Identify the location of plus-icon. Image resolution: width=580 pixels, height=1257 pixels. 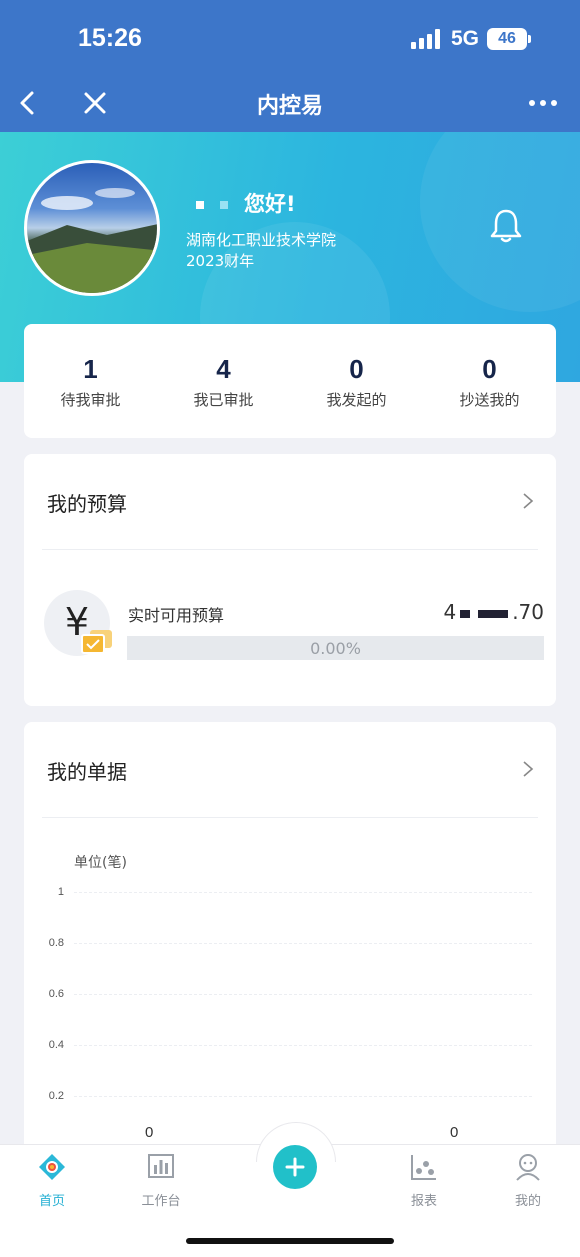
(295, 1167).